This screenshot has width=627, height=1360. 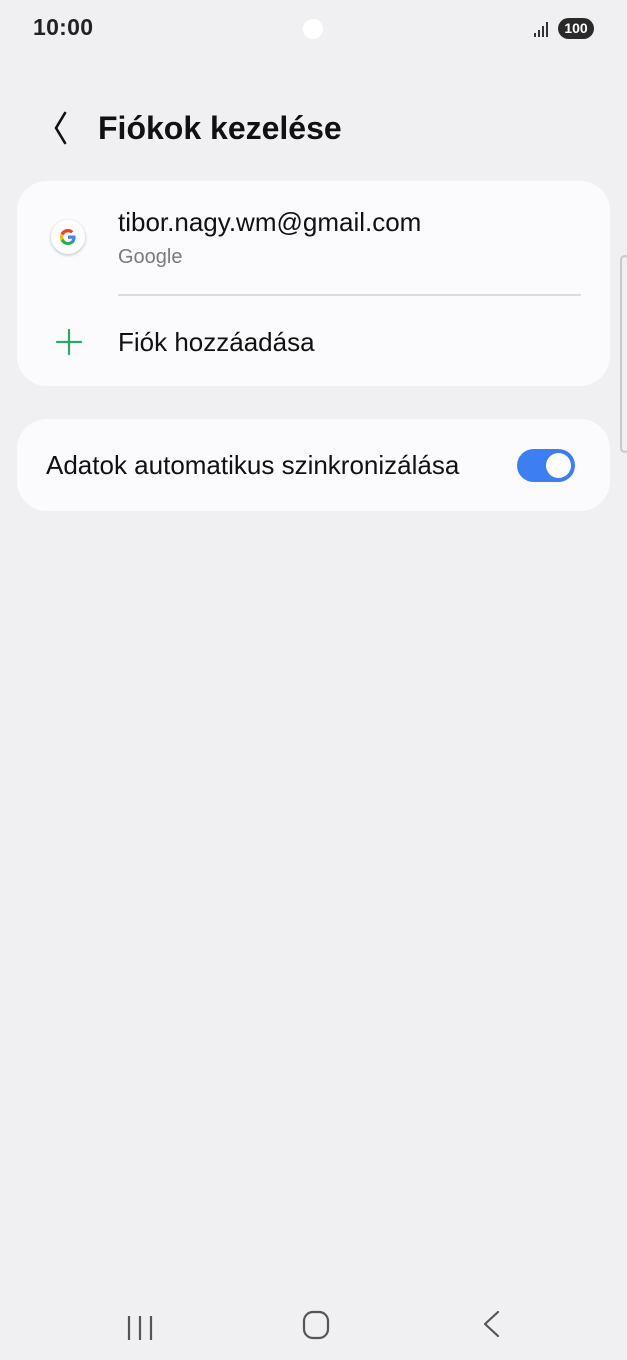 I want to click on add-account-label: Fiók hozzáadása, so click(x=216, y=342).